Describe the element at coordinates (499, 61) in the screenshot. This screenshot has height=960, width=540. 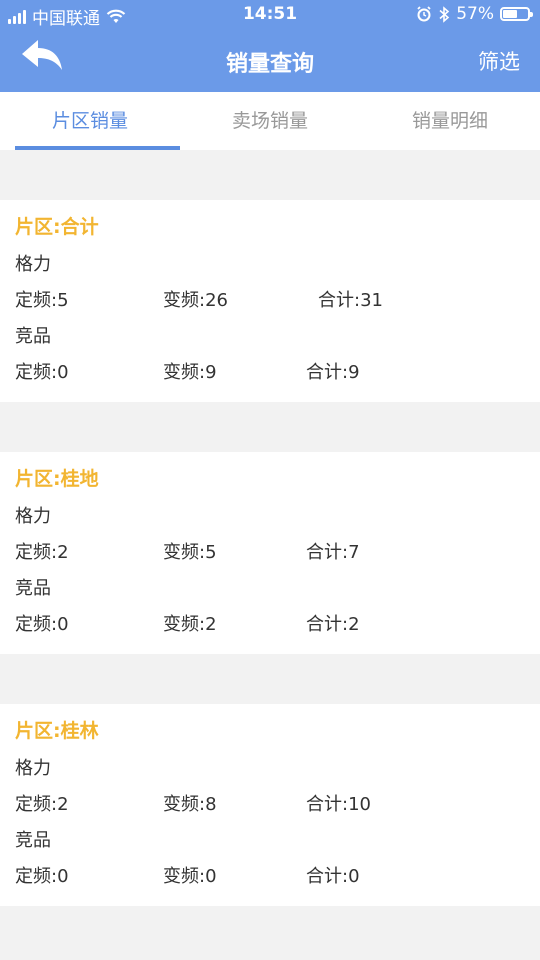
I see `filter-button: 筛选` at that location.